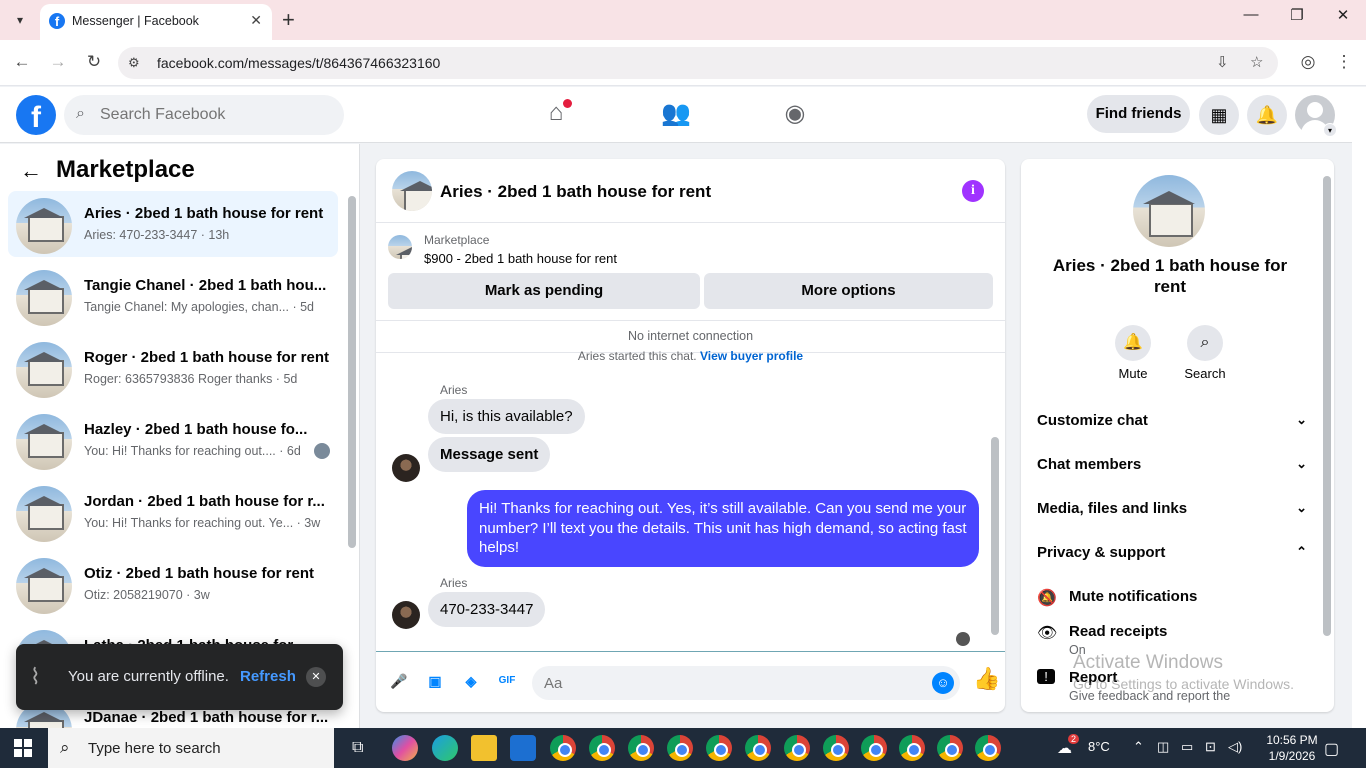  What do you see at coordinates (575, 192) in the screenshot?
I see `chat-title: Aries · 2bed 1 bath house for rent` at bounding box center [575, 192].